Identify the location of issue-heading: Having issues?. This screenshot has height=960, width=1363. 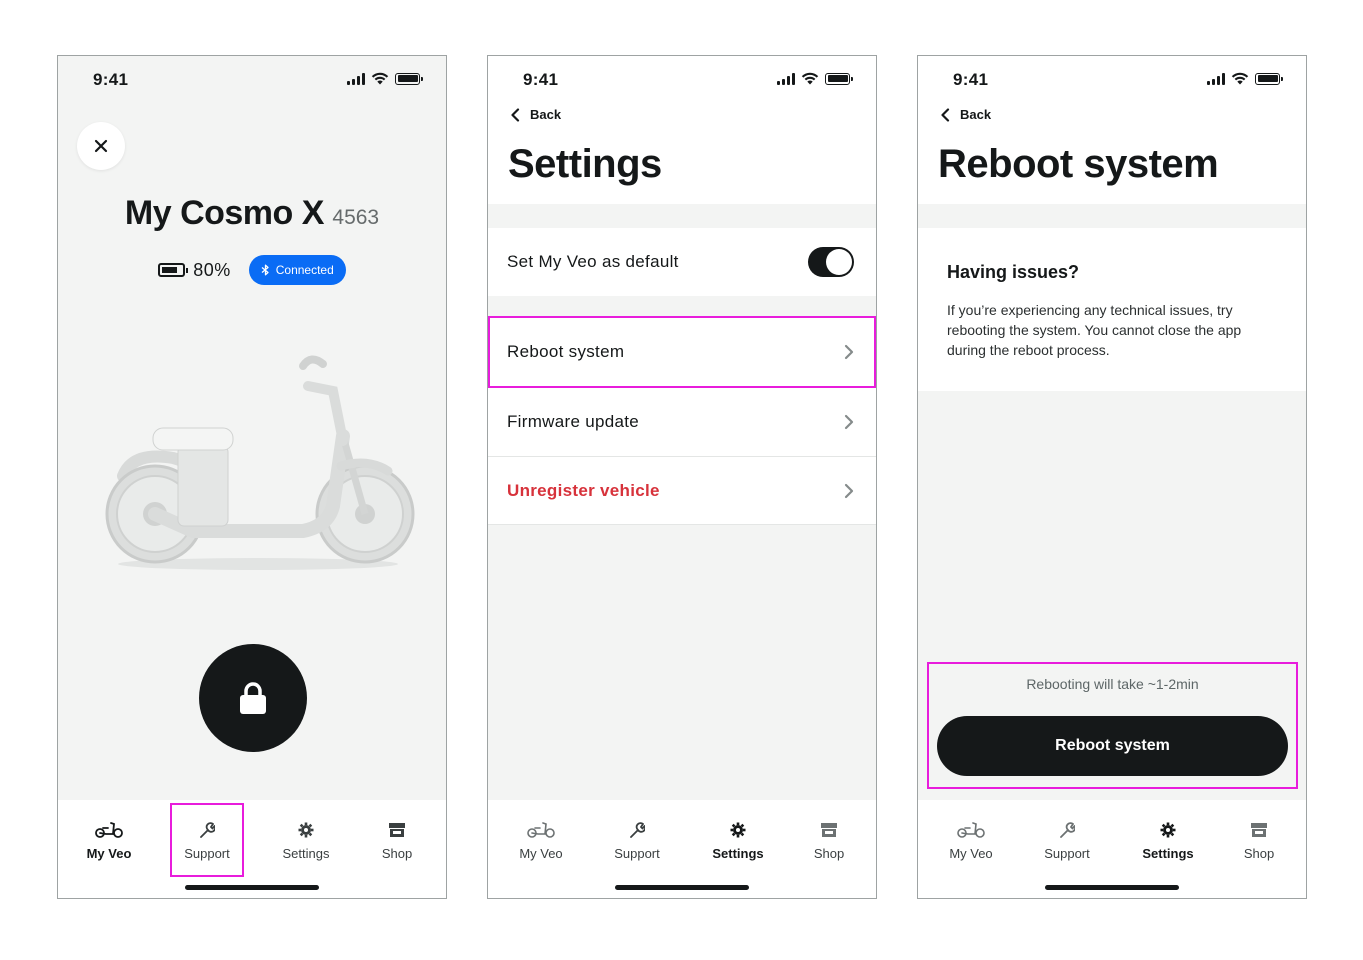
(1013, 272).